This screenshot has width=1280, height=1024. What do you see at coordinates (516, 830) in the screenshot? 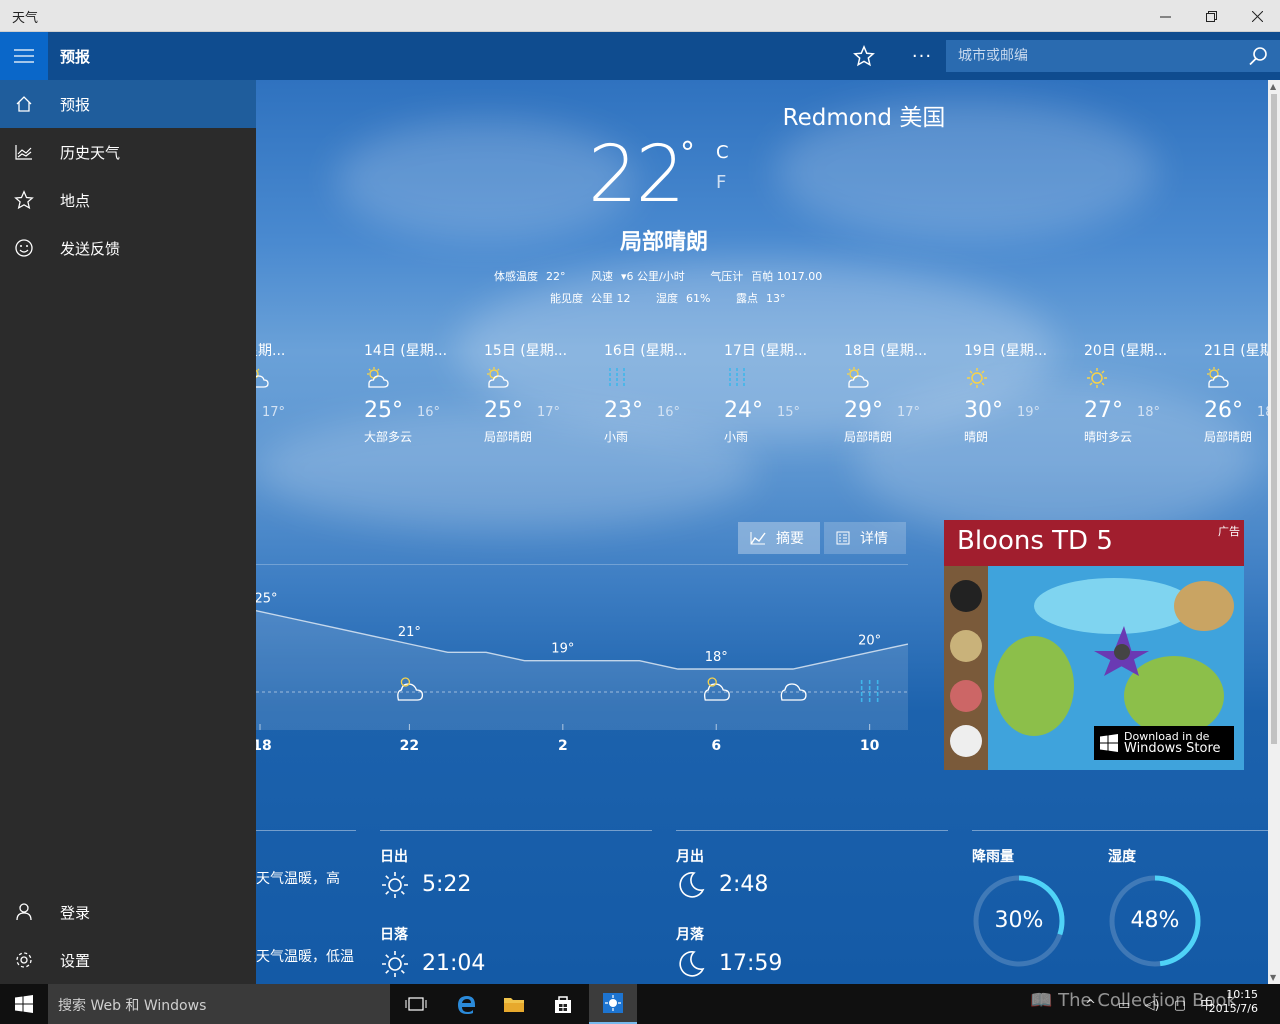
I see `divider` at bounding box center [516, 830].